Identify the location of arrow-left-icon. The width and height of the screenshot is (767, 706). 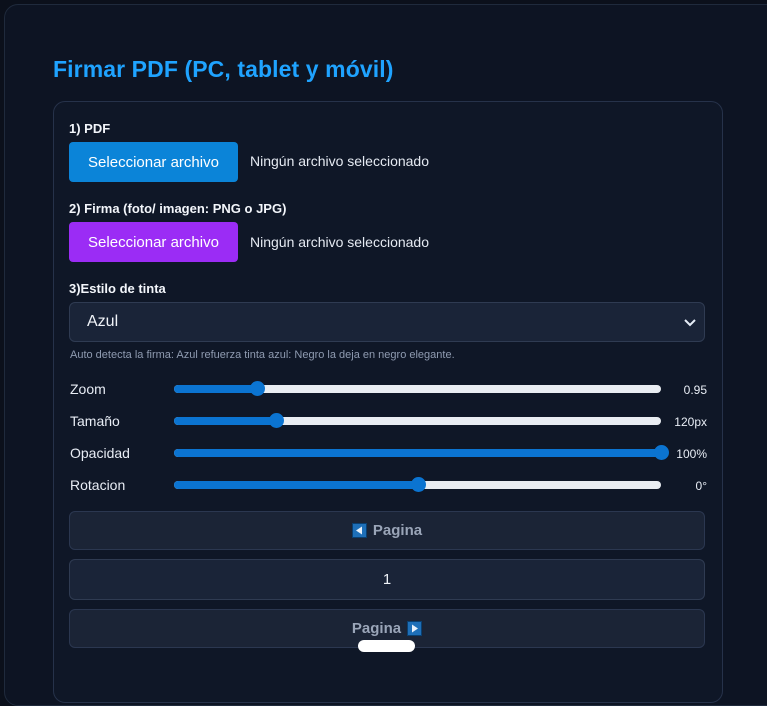
(359, 530).